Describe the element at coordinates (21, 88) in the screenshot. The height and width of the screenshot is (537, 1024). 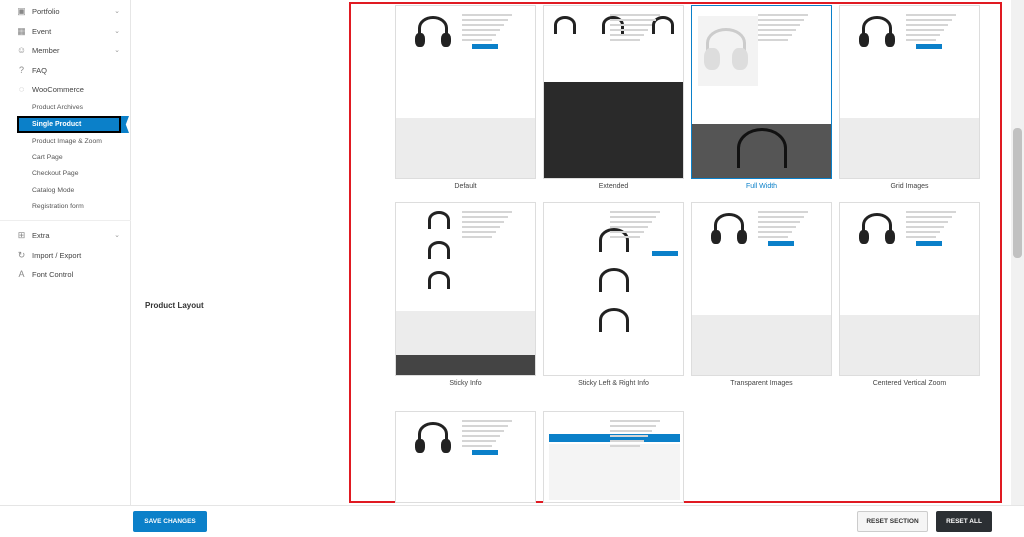
I see `cart-icon: ◌` at that location.